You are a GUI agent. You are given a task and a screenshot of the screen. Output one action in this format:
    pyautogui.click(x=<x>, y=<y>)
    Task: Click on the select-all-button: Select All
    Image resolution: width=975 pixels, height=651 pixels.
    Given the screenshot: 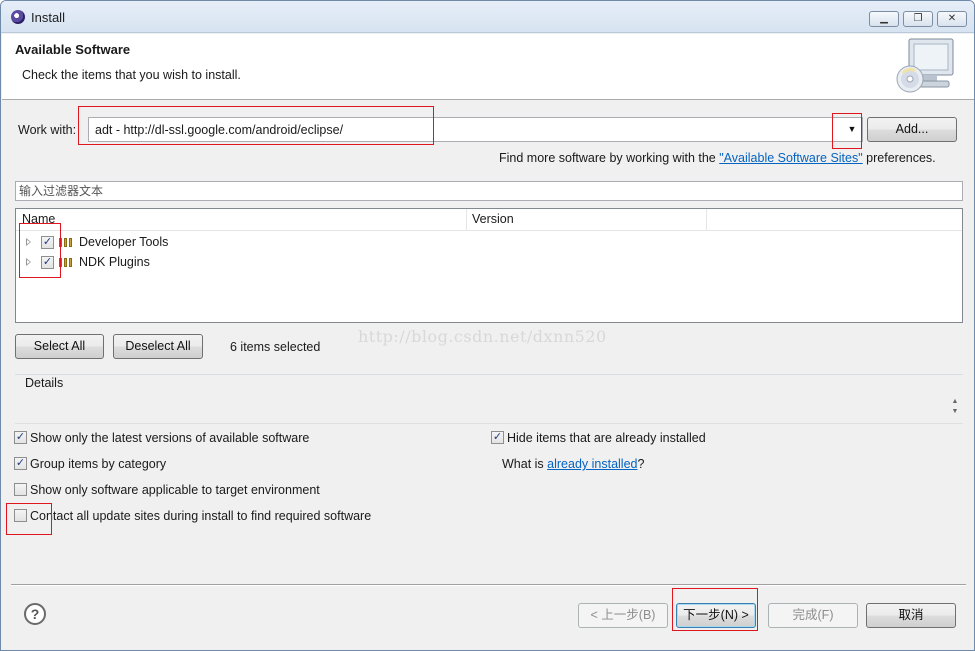 What is the action you would take?
    pyautogui.click(x=59, y=346)
    